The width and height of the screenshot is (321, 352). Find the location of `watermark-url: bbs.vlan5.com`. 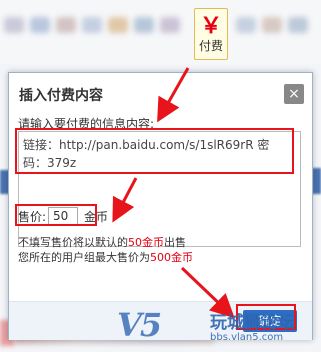

watermark-url: bbs.vlan5.com is located at coordinates (247, 337).